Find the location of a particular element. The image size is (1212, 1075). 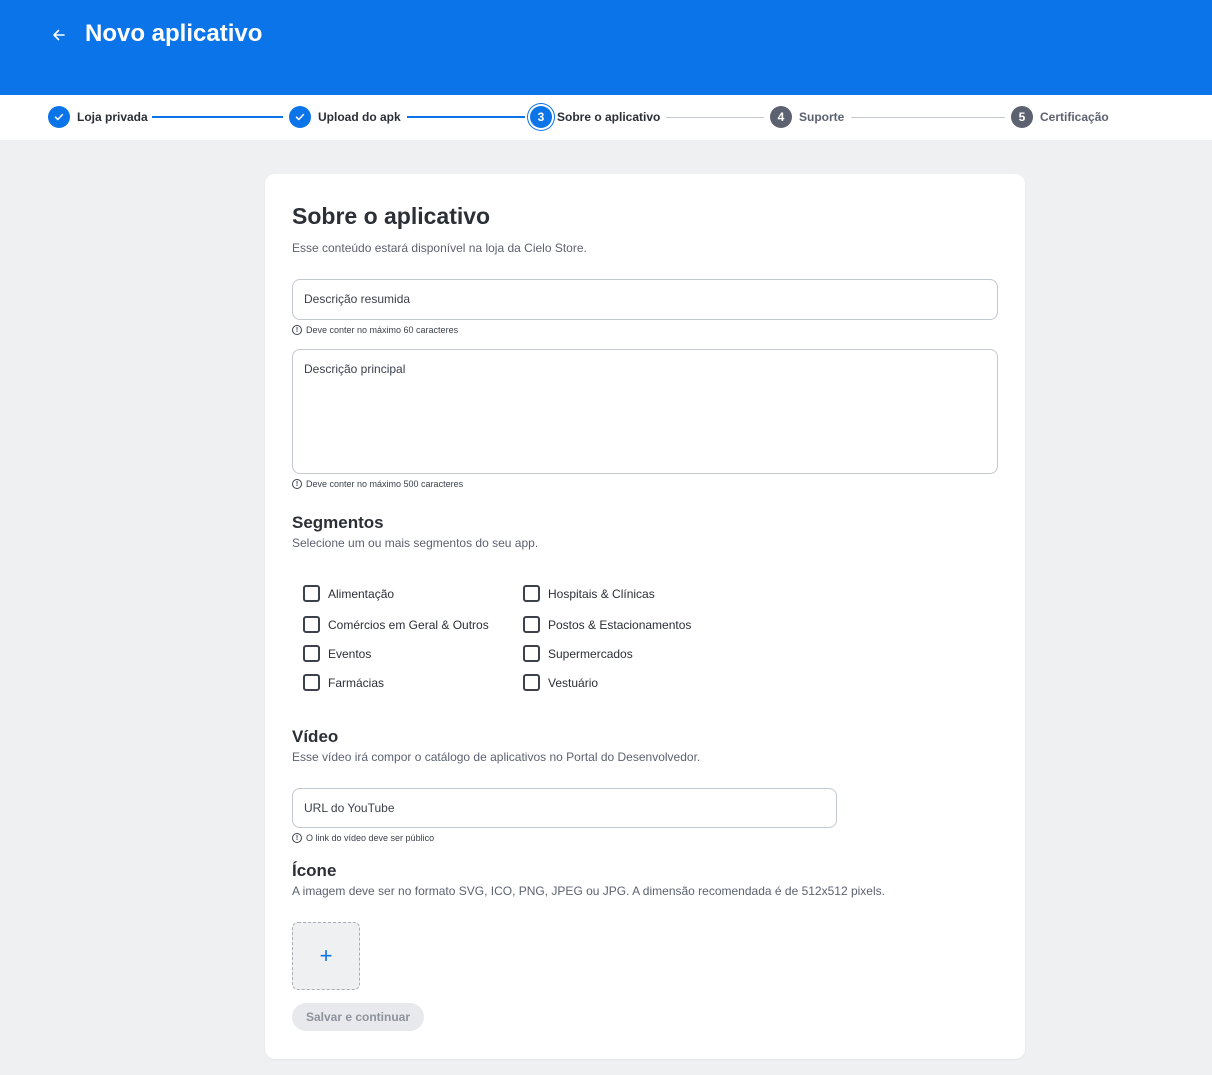

step-label: Upload do apk is located at coordinates (359, 117).